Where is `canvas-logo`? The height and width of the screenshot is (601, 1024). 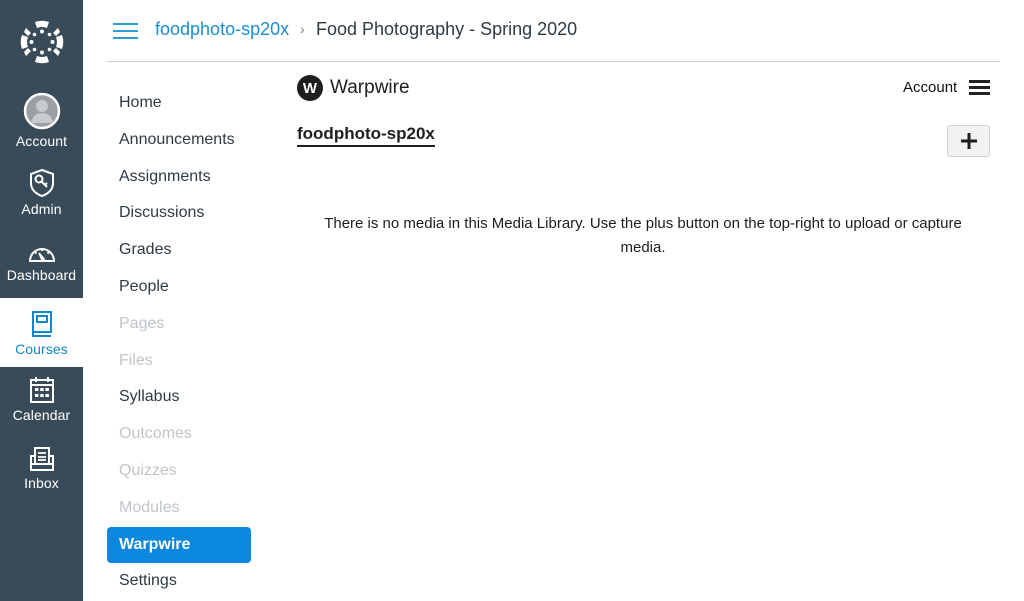 canvas-logo is located at coordinates (41, 42).